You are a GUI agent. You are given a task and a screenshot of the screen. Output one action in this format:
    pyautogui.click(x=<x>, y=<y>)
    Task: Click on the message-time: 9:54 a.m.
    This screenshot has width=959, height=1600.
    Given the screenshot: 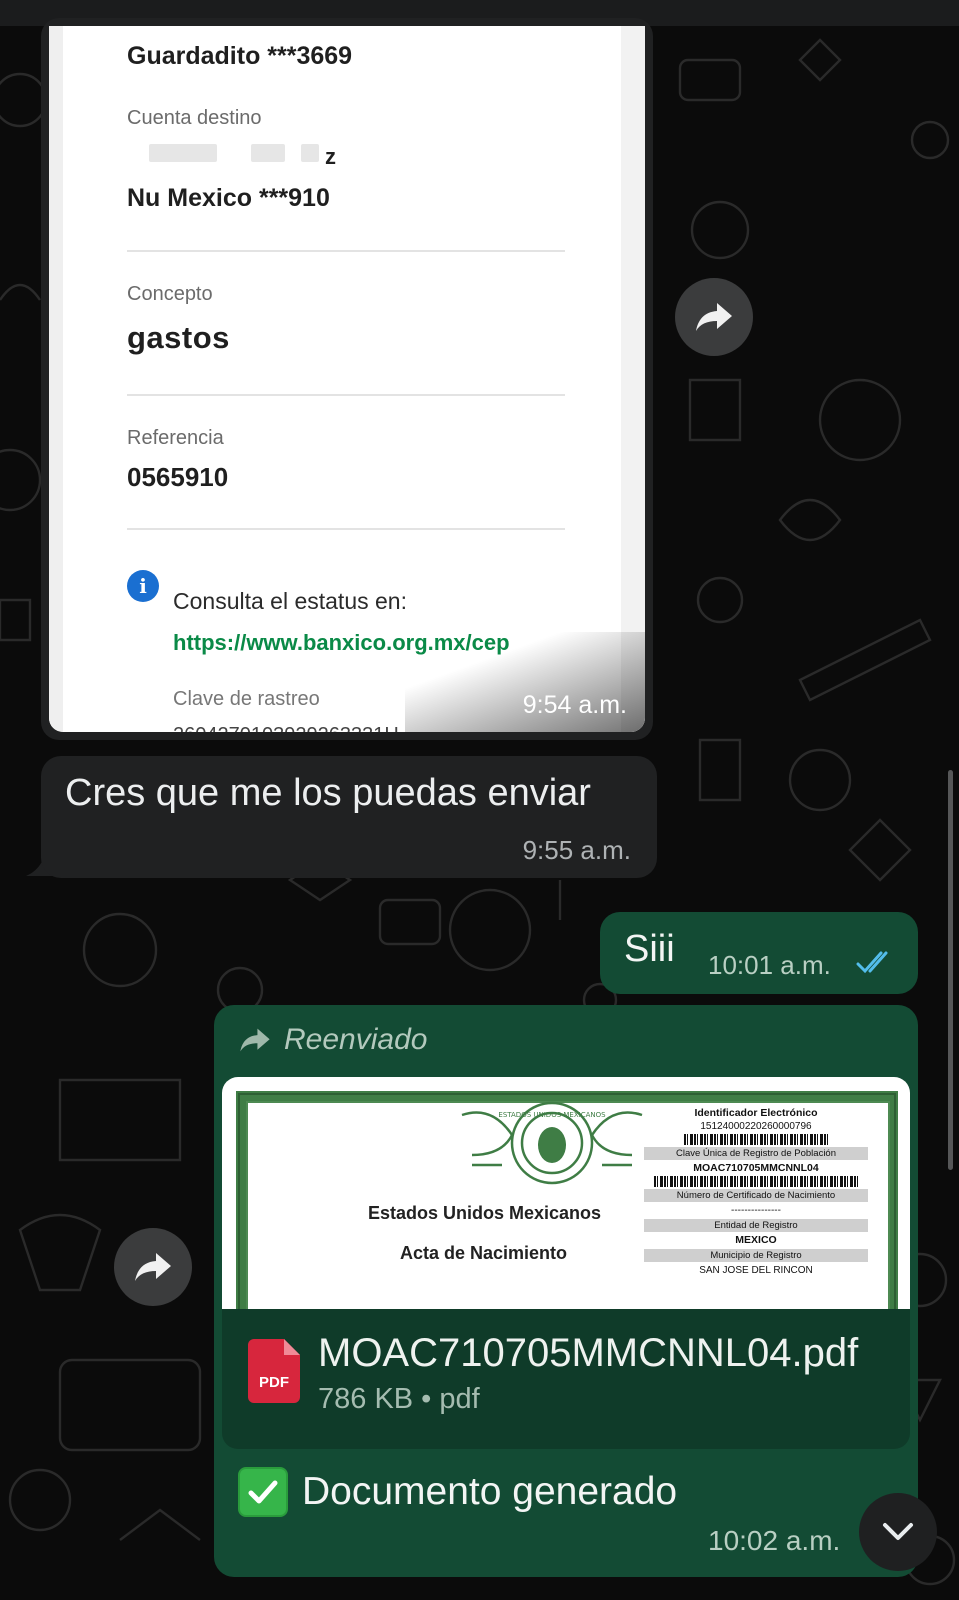 What is the action you would take?
    pyautogui.click(x=574, y=705)
    